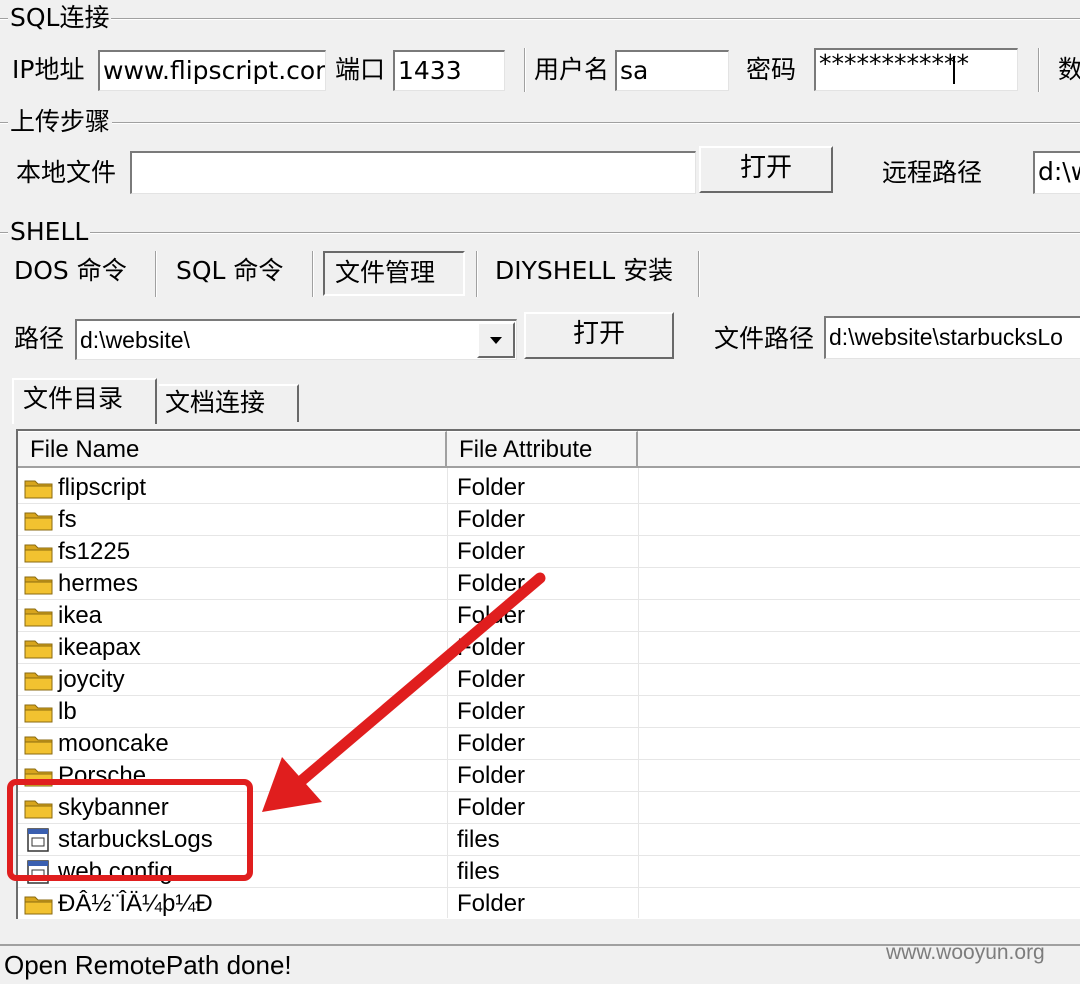 Image resolution: width=1080 pixels, height=984 pixels. I want to click on tab-sql-command: SQL 命令, so click(229, 271).